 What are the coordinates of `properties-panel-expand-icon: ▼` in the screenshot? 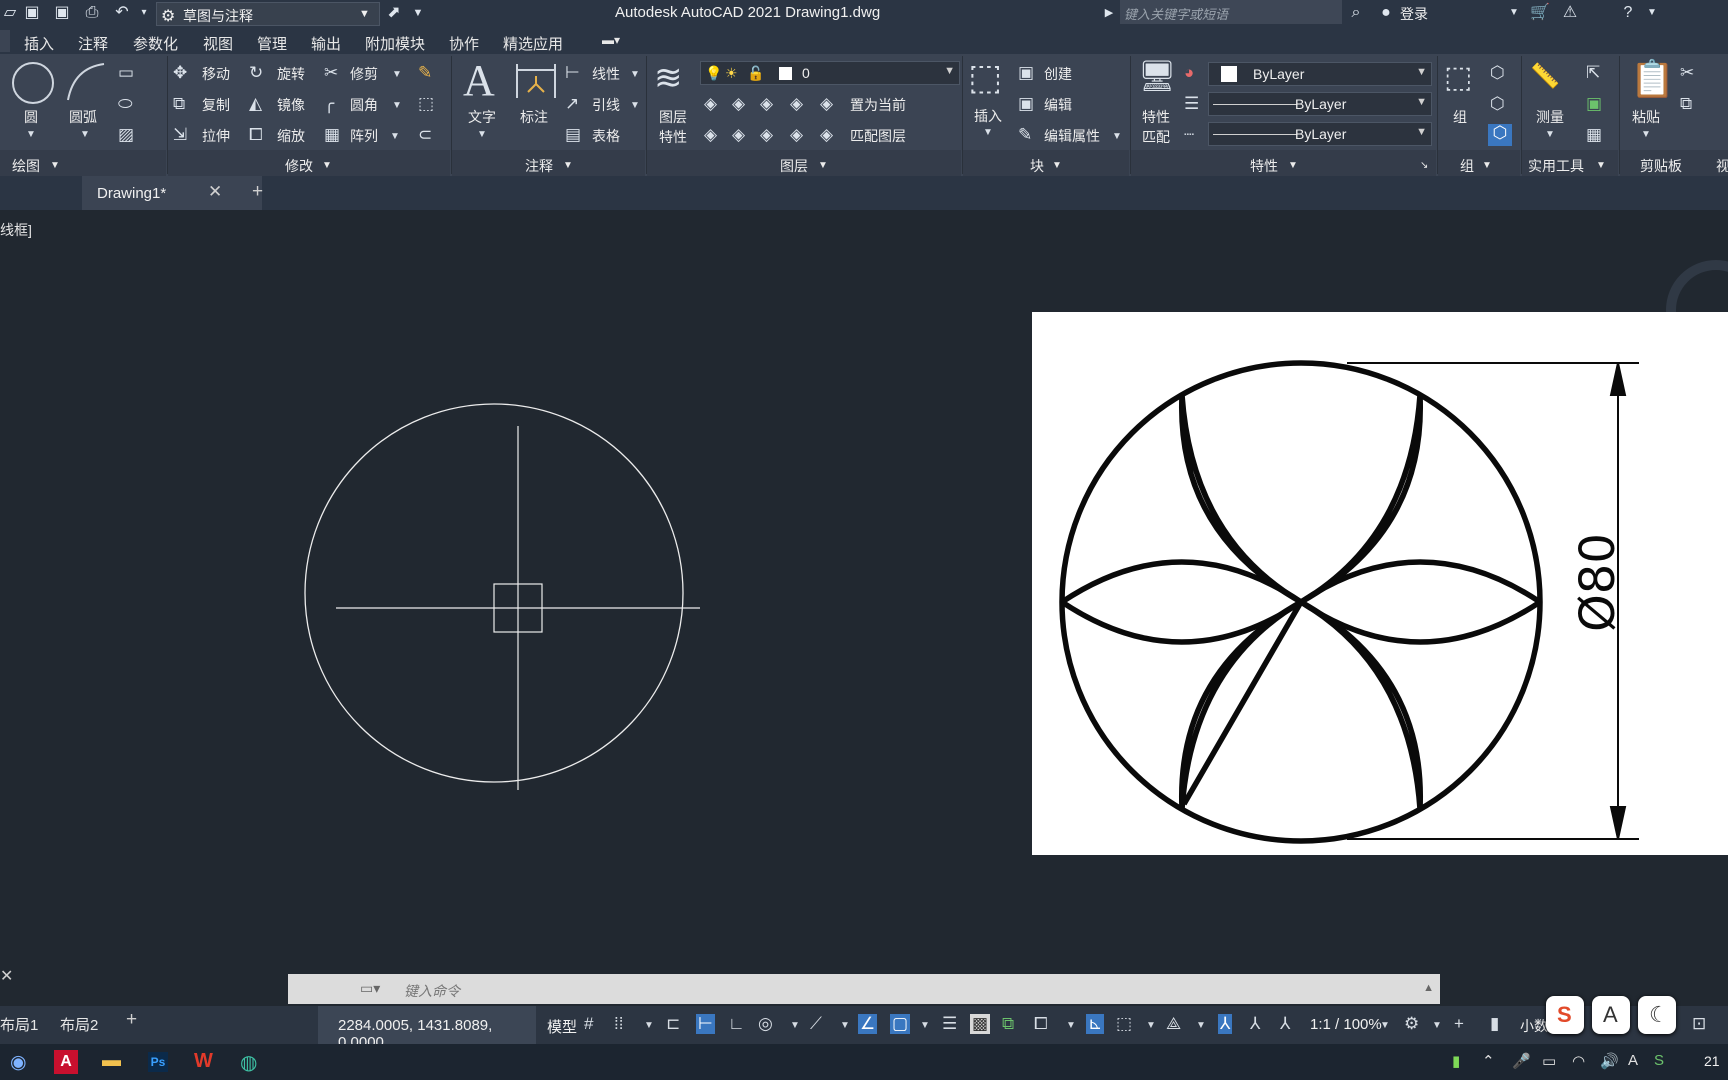 It's located at (1293, 165).